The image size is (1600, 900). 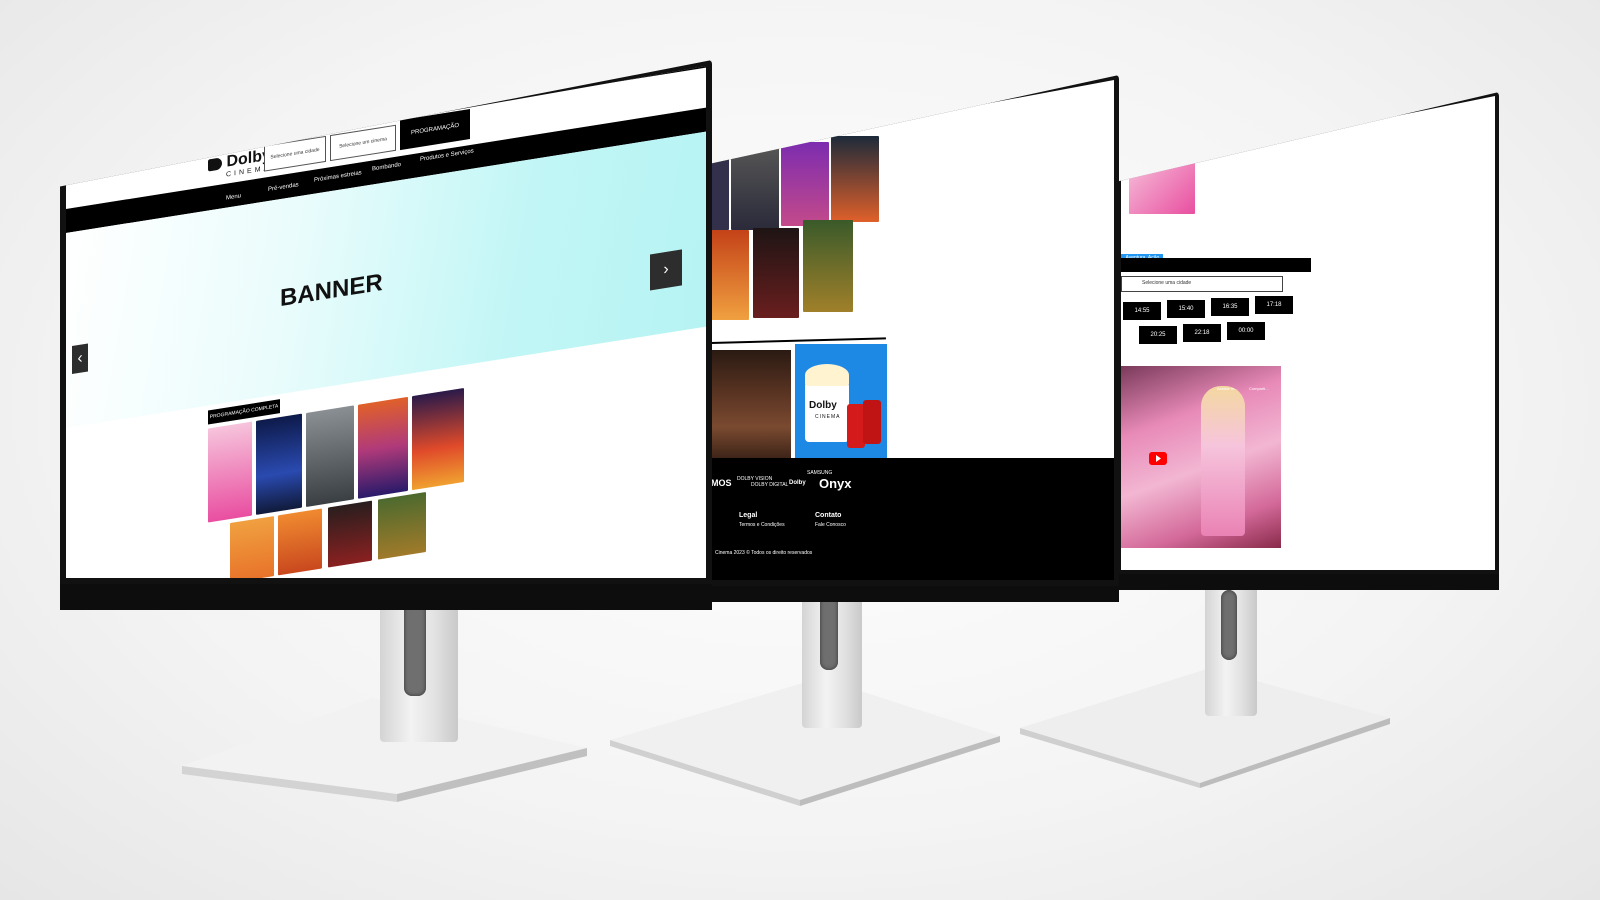 What do you see at coordinates (239, 163) in the screenshot?
I see `dolby-logo: Dolby CINEMA` at bounding box center [239, 163].